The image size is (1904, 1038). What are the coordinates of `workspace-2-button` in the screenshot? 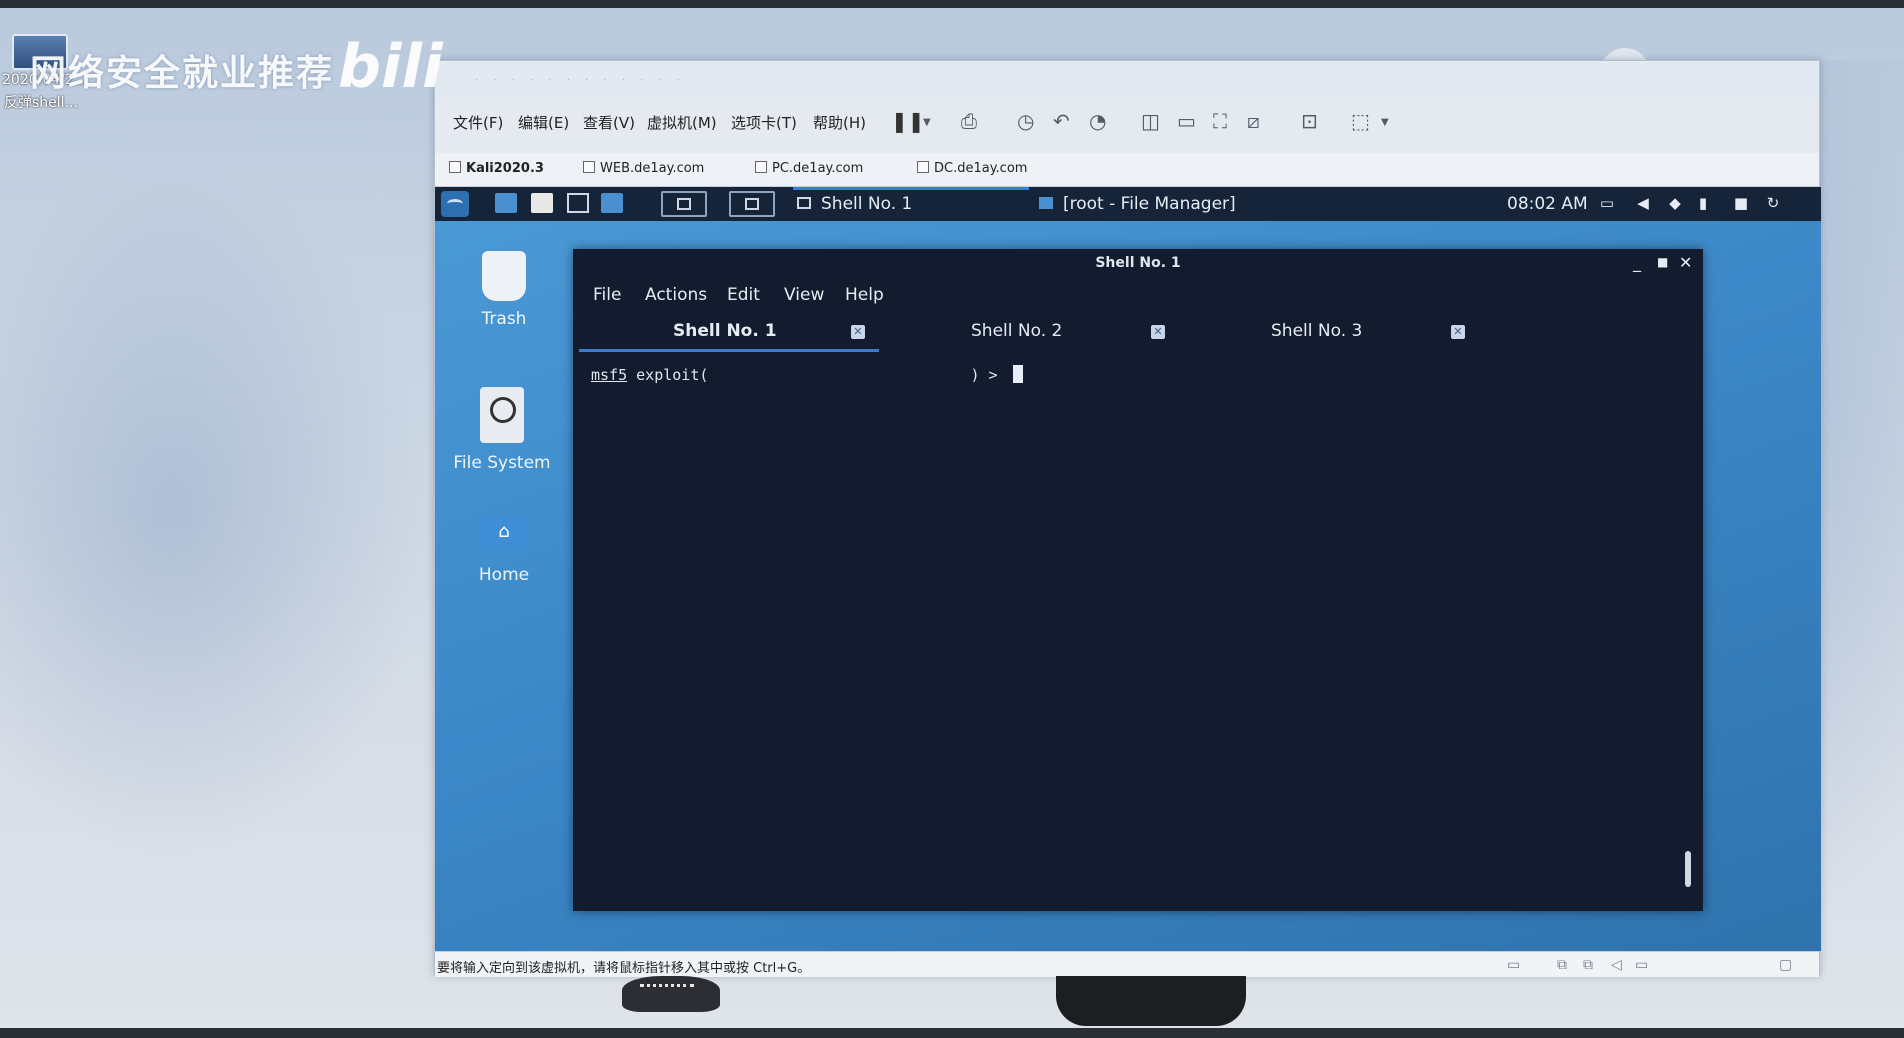 It's located at (752, 204).